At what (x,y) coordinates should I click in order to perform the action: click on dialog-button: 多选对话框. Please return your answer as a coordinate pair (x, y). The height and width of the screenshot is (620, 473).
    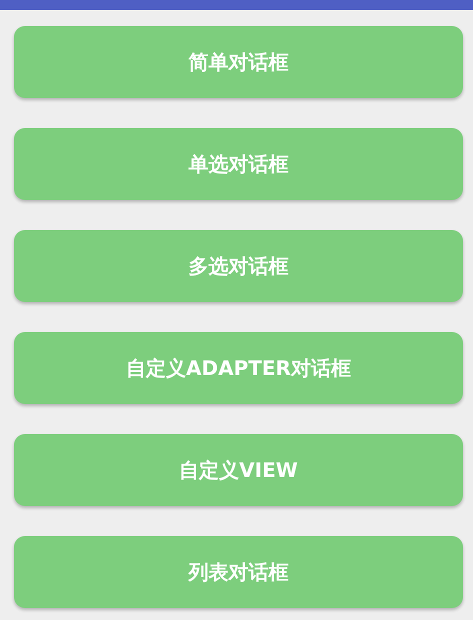
    Looking at the image, I should click on (238, 266).